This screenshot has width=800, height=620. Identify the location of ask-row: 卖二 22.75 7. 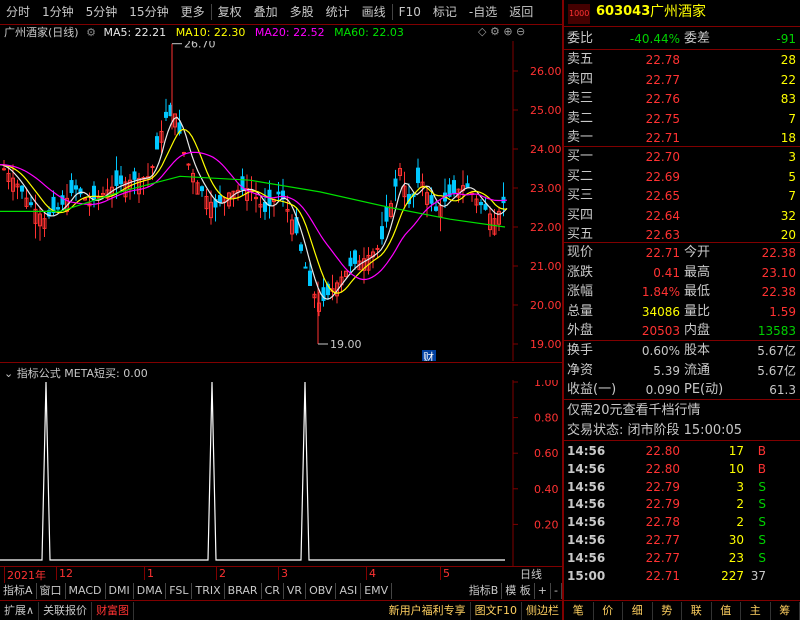
(682, 119).